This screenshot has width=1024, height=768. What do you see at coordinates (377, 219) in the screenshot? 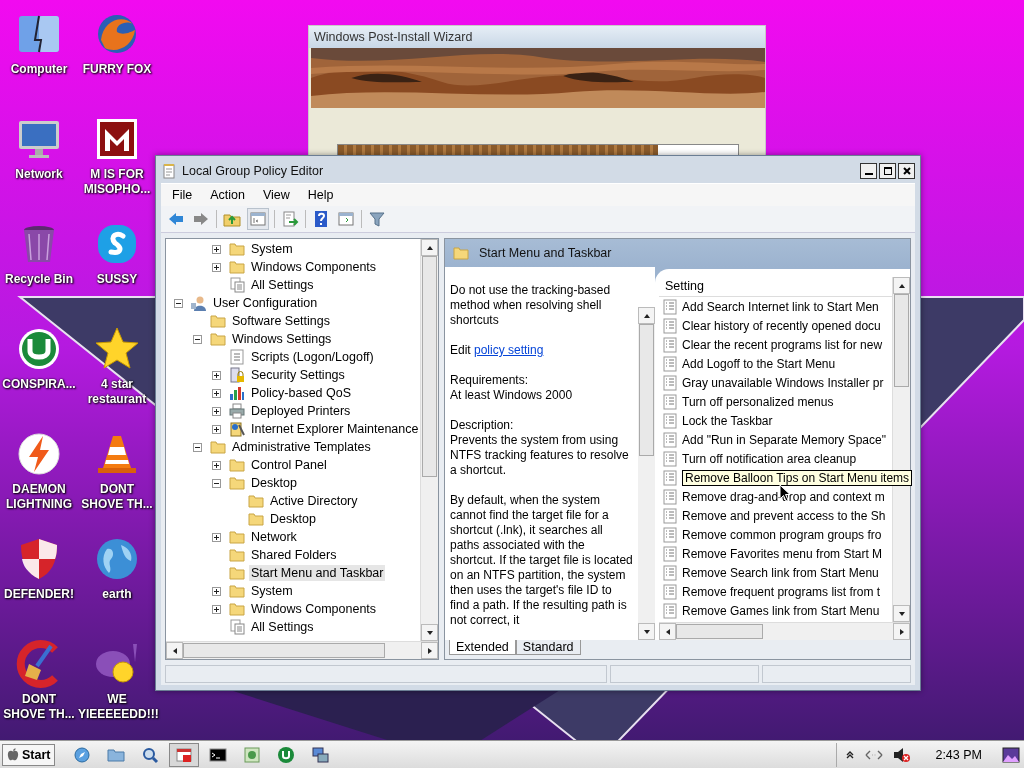
I see `filter-icon` at bounding box center [377, 219].